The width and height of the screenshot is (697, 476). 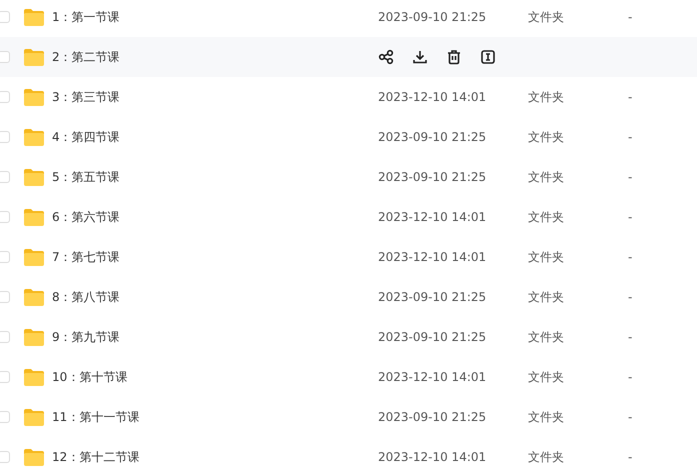 What do you see at coordinates (215, 377) in the screenshot?
I see `folder-name: 10：第十节课` at bounding box center [215, 377].